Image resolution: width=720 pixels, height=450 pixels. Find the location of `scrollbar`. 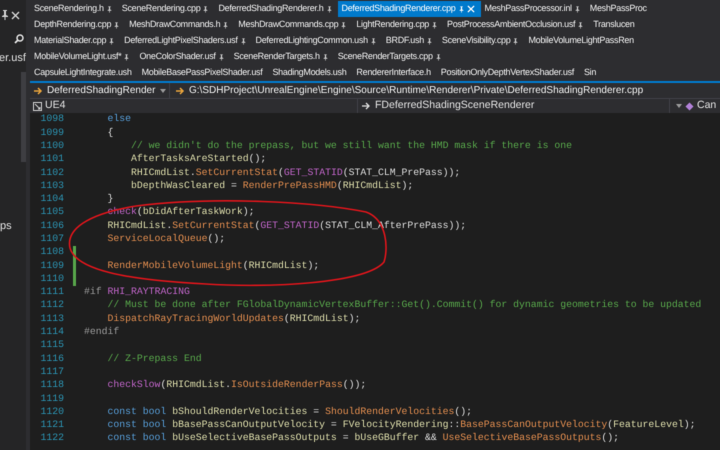

scrollbar is located at coordinates (23, 117).